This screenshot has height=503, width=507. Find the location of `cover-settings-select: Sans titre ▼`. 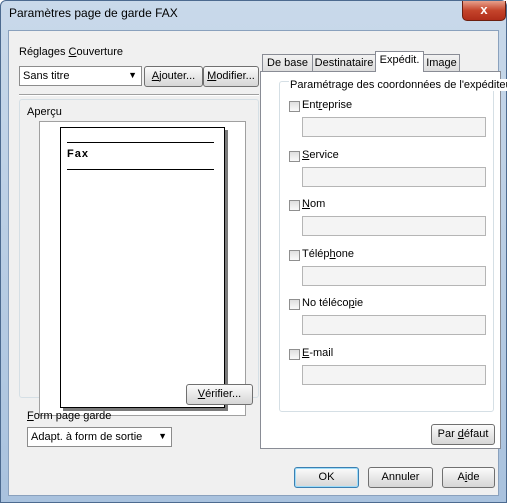

cover-settings-select: Sans titre ▼ is located at coordinates (80, 76).